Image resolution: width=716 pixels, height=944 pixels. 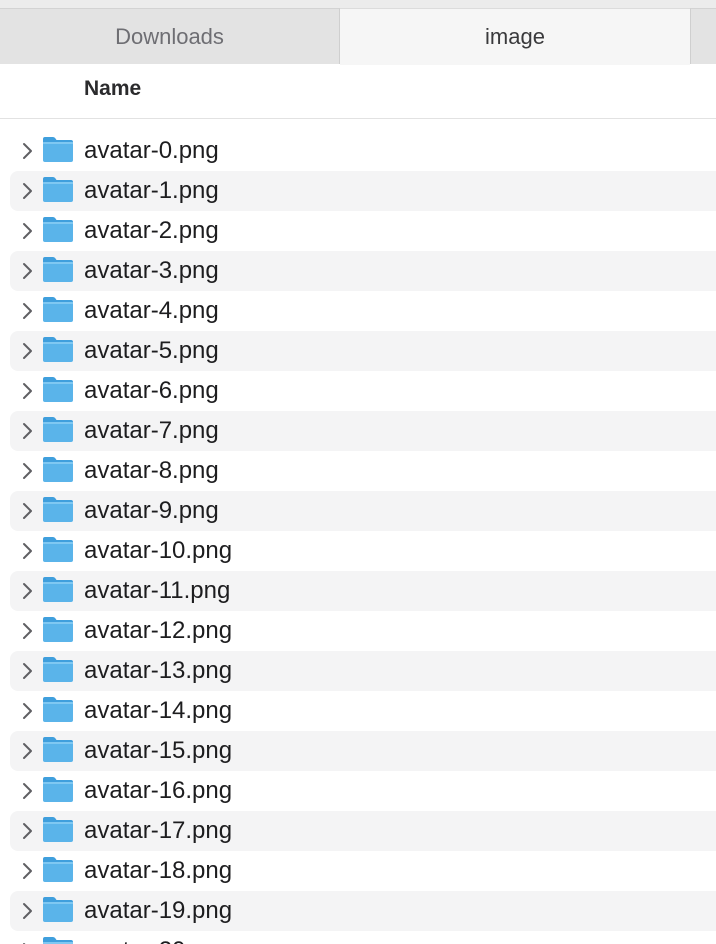 I want to click on file-name: avatar-3.png, so click(x=151, y=270).